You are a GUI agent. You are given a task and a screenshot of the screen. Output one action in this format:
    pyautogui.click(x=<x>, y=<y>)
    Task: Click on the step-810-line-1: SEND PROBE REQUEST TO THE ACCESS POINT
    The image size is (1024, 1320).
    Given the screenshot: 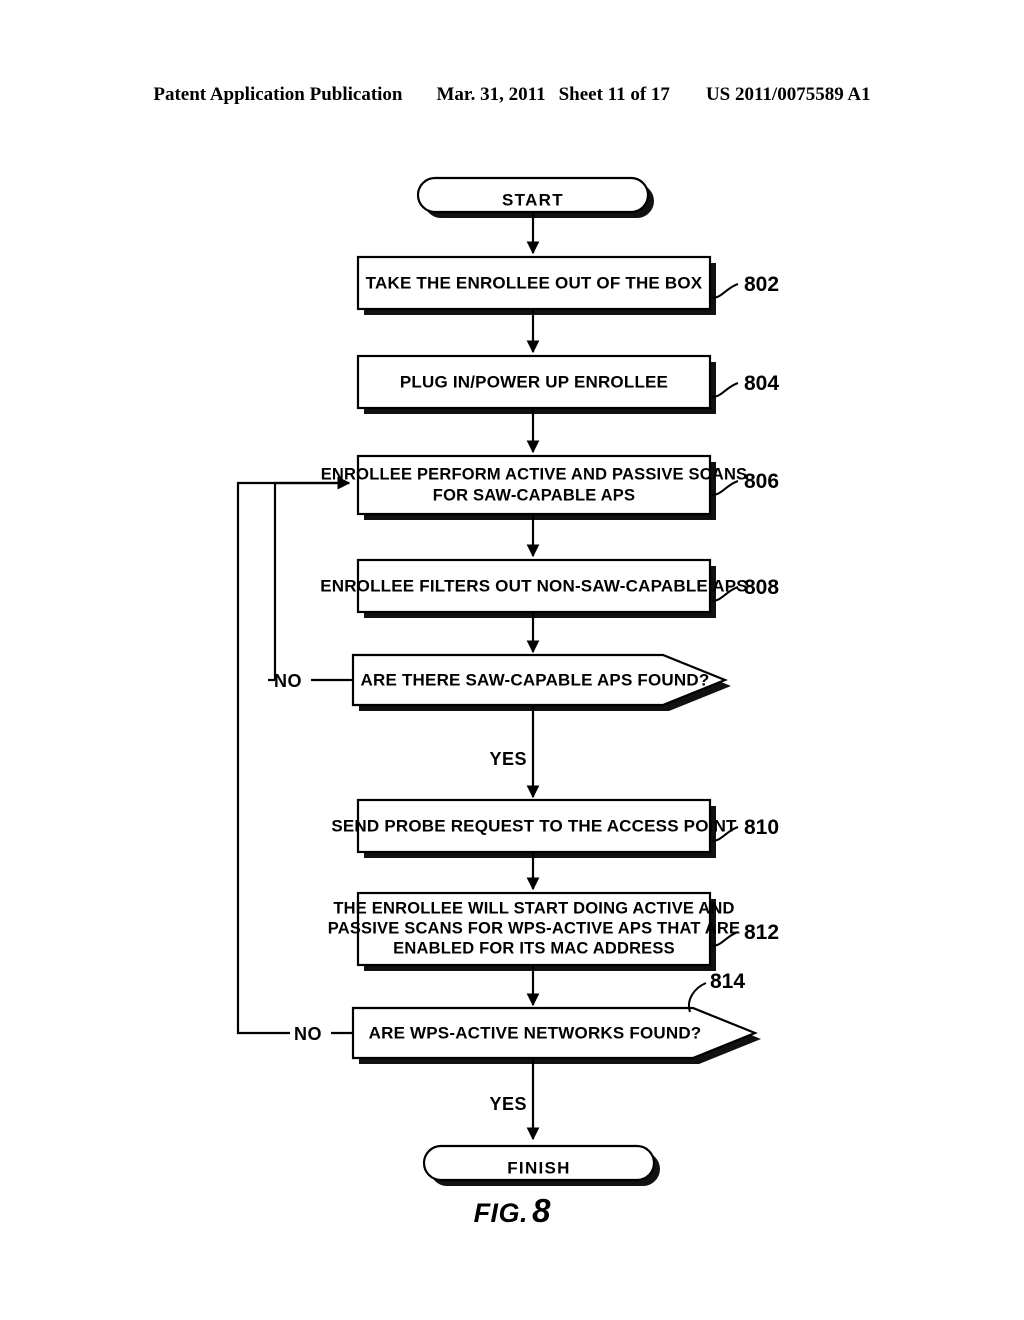 What is the action you would take?
    pyautogui.click(x=534, y=825)
    